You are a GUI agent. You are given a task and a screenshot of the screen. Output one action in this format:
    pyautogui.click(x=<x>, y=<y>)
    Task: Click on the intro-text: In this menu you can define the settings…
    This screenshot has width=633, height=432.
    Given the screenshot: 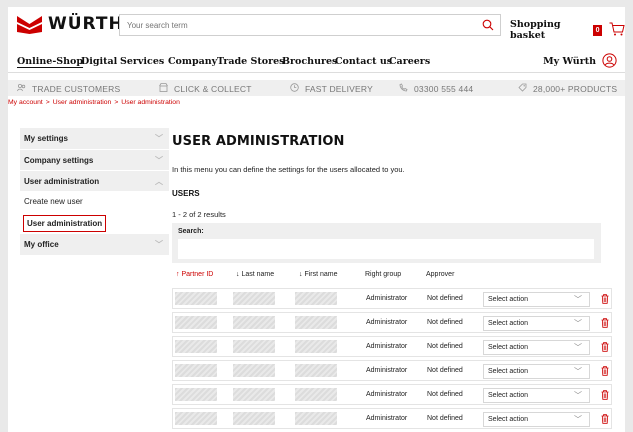 What is the action you would take?
    pyautogui.click(x=288, y=169)
    